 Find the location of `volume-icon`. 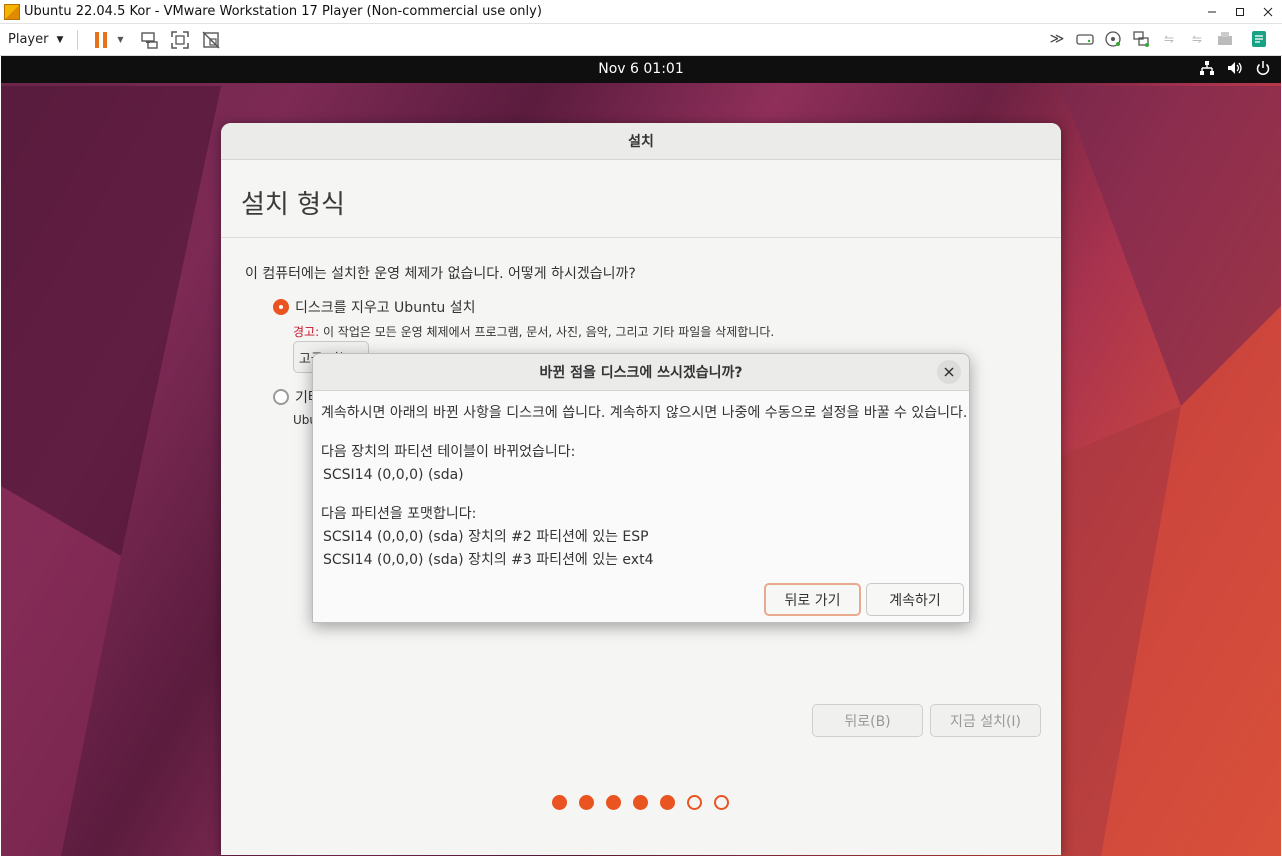

volume-icon is located at coordinates (1235, 68).